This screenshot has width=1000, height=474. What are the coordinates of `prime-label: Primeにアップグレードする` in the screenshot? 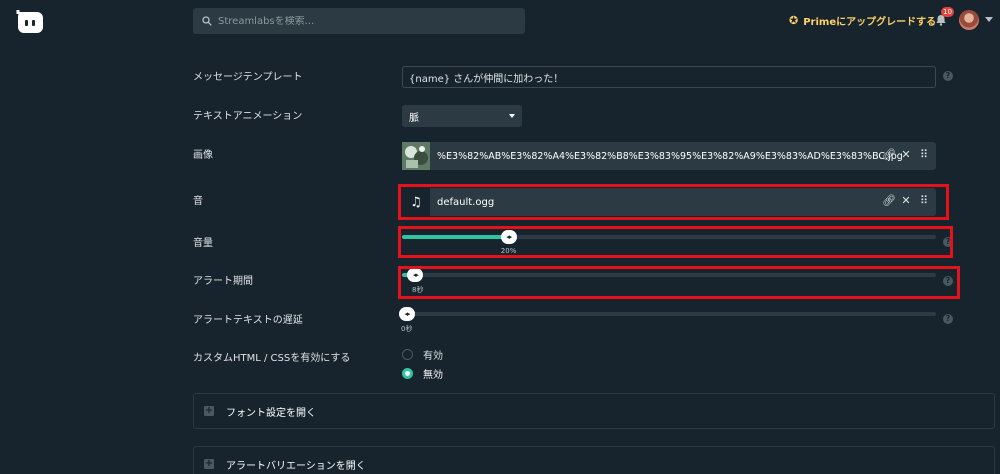 It's located at (870, 22).